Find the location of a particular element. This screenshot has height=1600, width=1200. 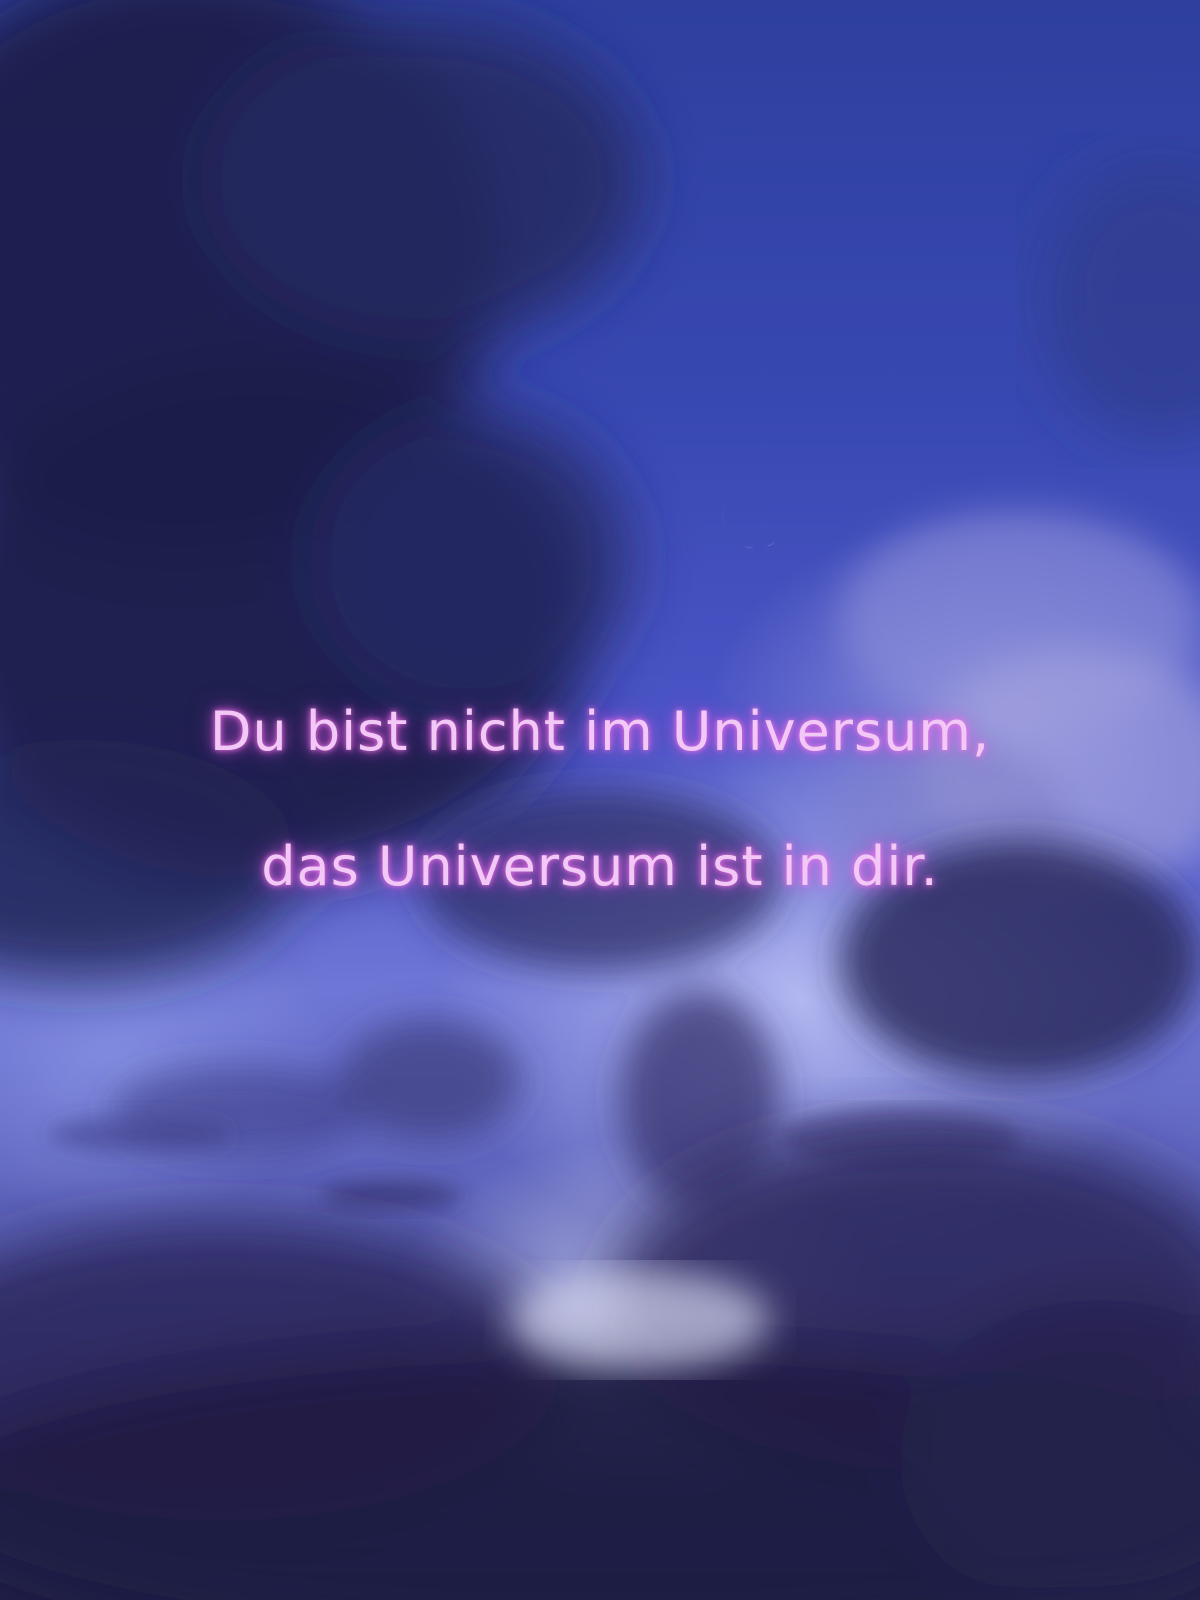

crescent-moon-icon is located at coordinates (750, 519).